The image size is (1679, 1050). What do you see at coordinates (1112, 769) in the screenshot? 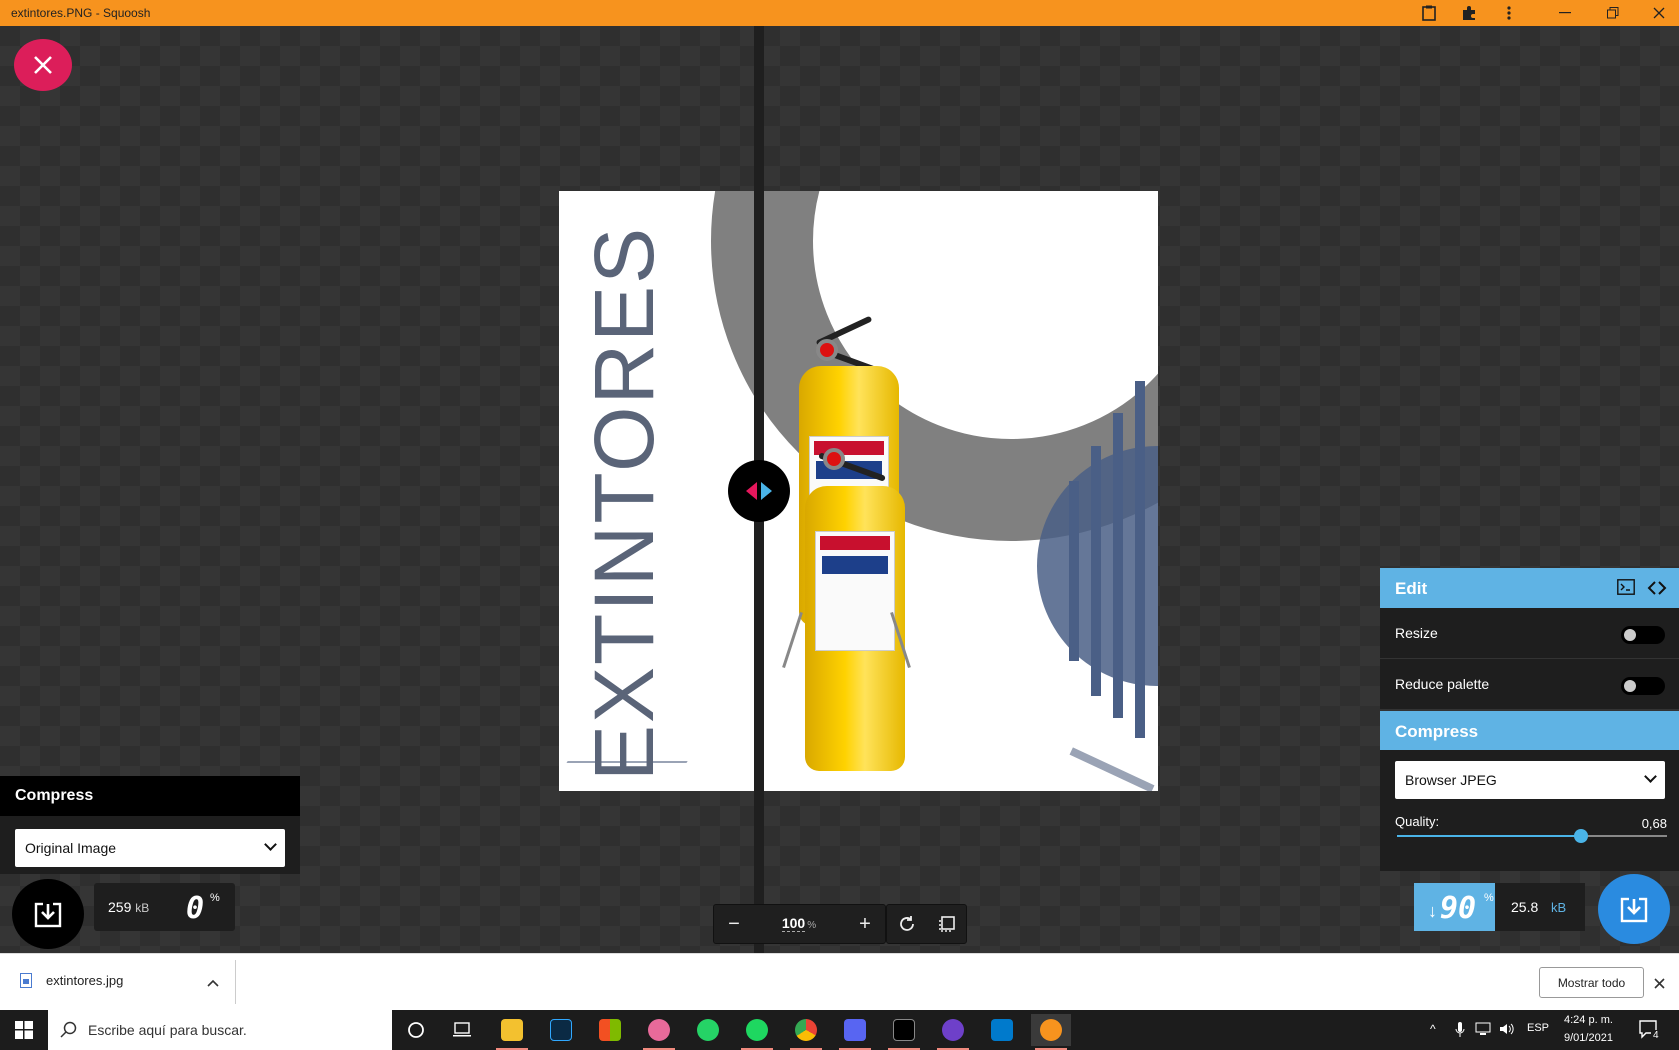
I see `diagonal-line-graphic` at bounding box center [1112, 769].